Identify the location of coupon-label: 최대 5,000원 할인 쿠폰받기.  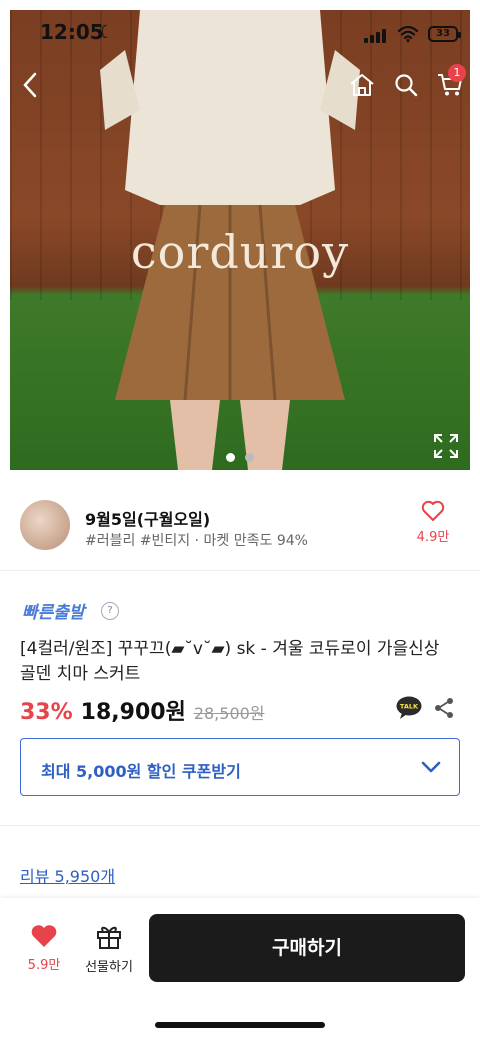
(141, 771).